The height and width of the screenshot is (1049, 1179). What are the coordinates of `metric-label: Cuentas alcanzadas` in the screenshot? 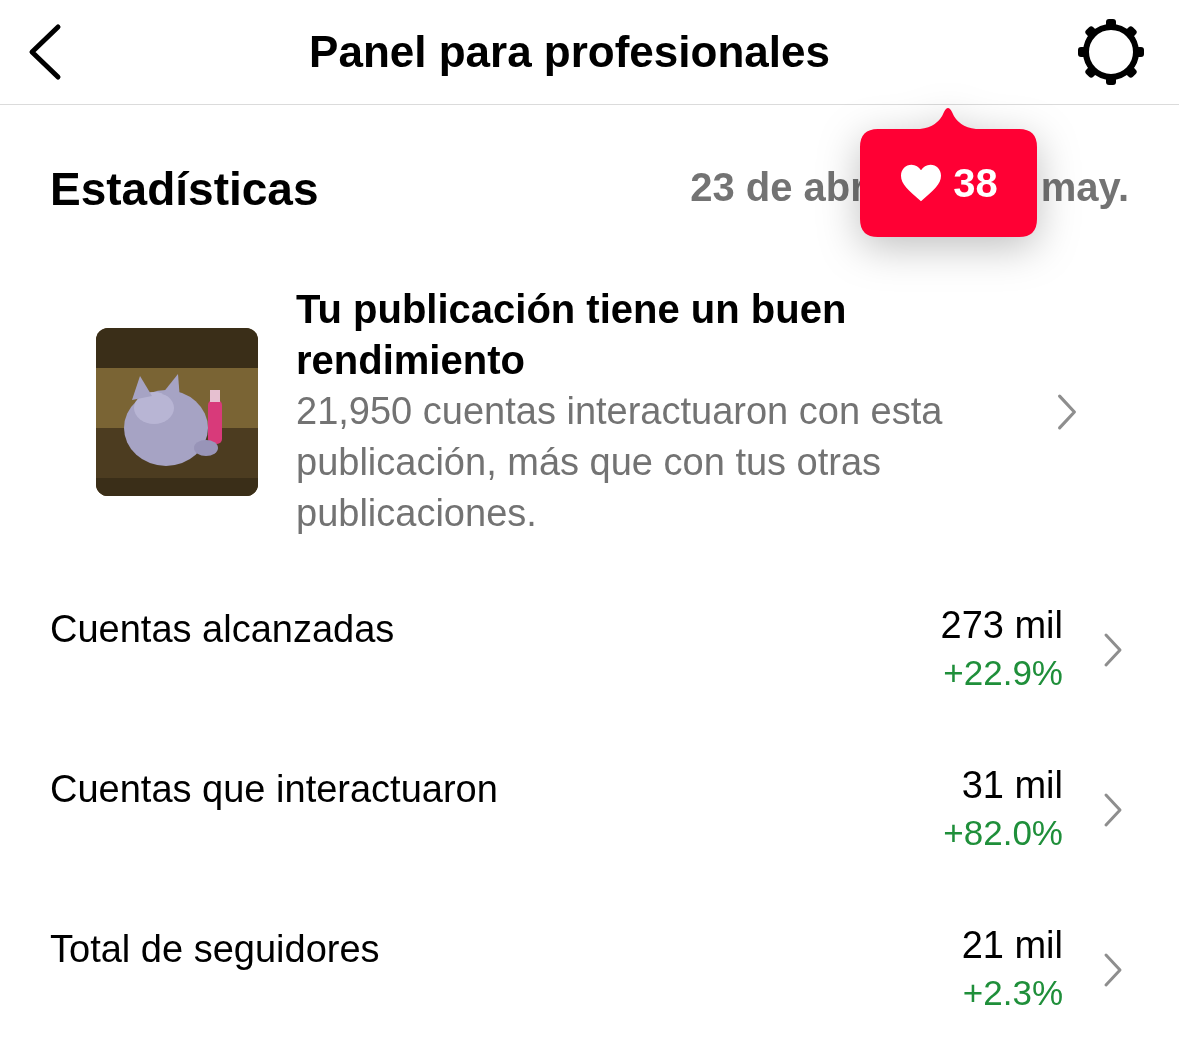 It's located at (223, 629).